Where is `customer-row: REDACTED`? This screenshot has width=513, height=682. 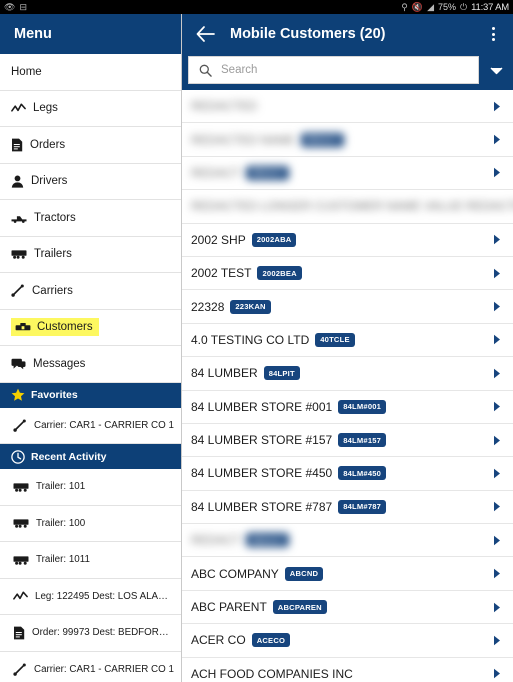
customer-row: REDACTED is located at coordinates (347, 107).